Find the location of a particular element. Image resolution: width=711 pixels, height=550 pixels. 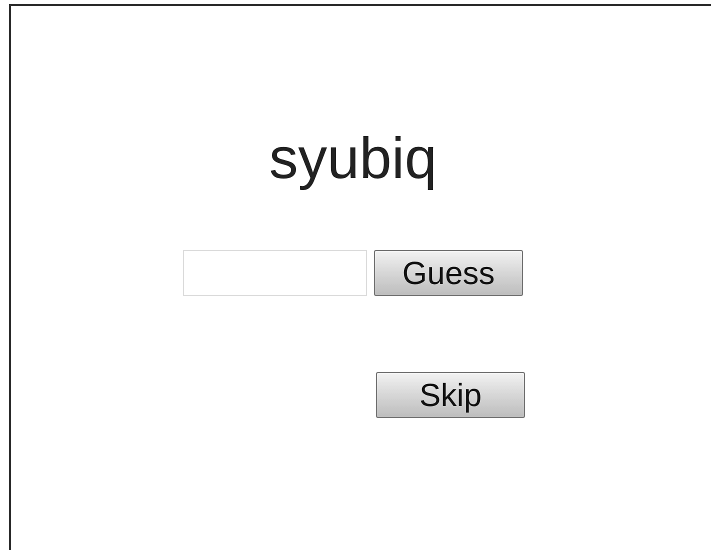

skip-button: Skip is located at coordinates (450, 395).